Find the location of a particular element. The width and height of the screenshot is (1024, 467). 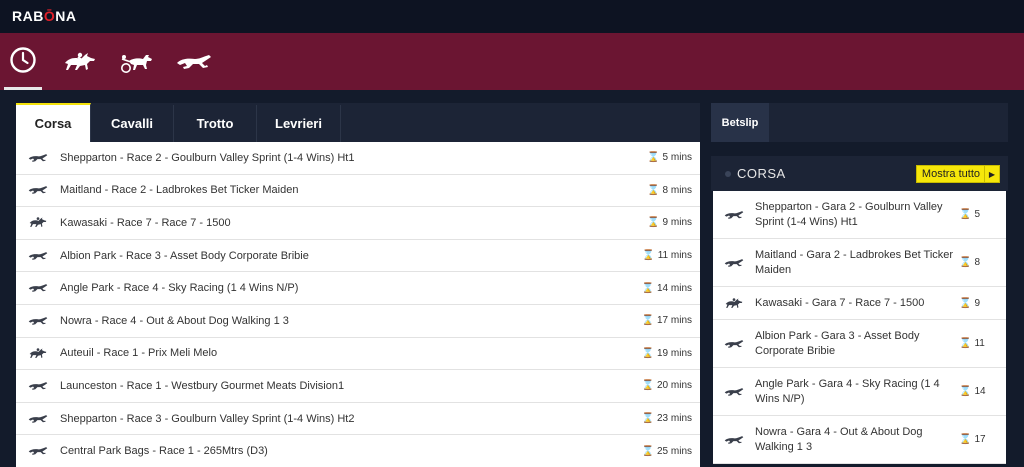

tab-betslip: Betslip is located at coordinates (740, 122).